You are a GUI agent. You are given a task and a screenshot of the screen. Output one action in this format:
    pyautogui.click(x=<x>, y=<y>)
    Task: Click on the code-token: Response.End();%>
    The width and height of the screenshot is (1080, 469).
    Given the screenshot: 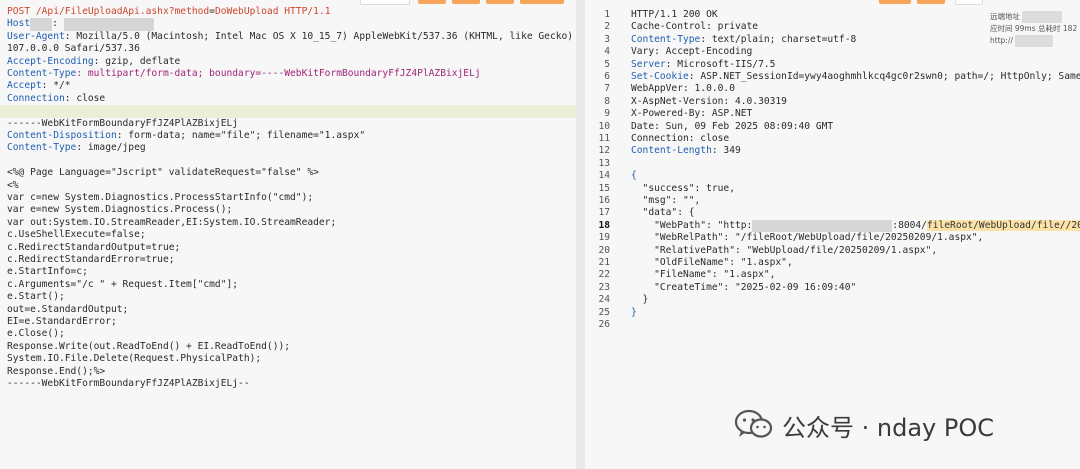 What is the action you would take?
    pyautogui.click(x=56, y=371)
    